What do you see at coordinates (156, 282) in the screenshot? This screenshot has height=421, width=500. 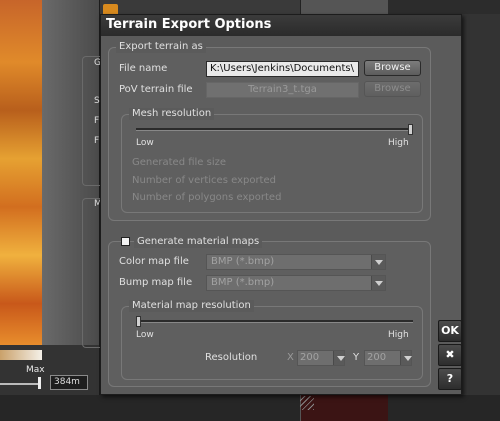 I see `bump-map-file-label: Bump map file` at bounding box center [156, 282].